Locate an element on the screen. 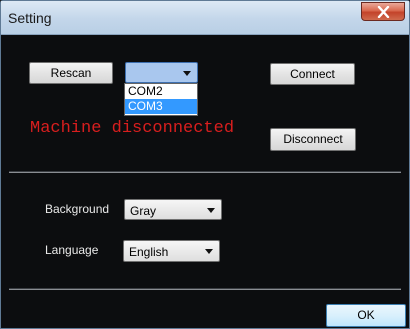 This screenshot has width=410, height=329. port-option-com2: COM2 is located at coordinates (161, 91).